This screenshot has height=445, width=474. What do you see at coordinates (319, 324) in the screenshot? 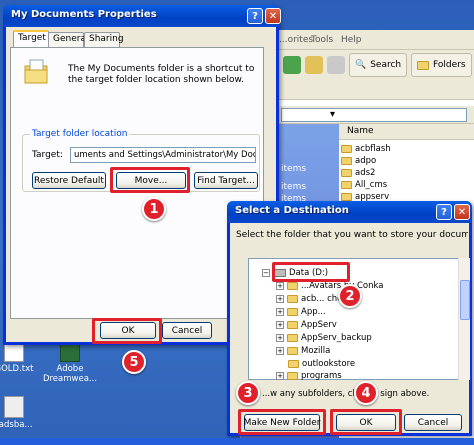
I see `tree-item-label: AppServ` at bounding box center [319, 324].